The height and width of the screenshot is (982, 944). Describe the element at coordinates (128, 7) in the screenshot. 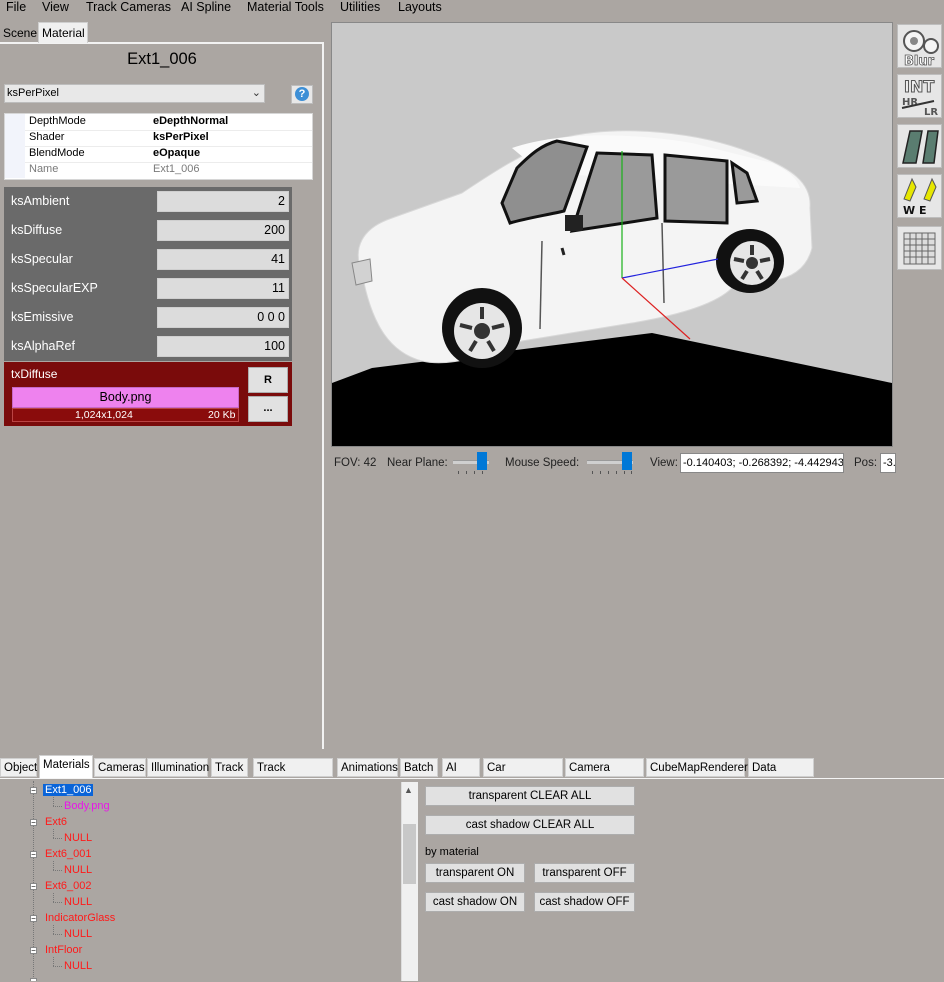

I see `menu-track-cameras: Track Cameras` at that location.